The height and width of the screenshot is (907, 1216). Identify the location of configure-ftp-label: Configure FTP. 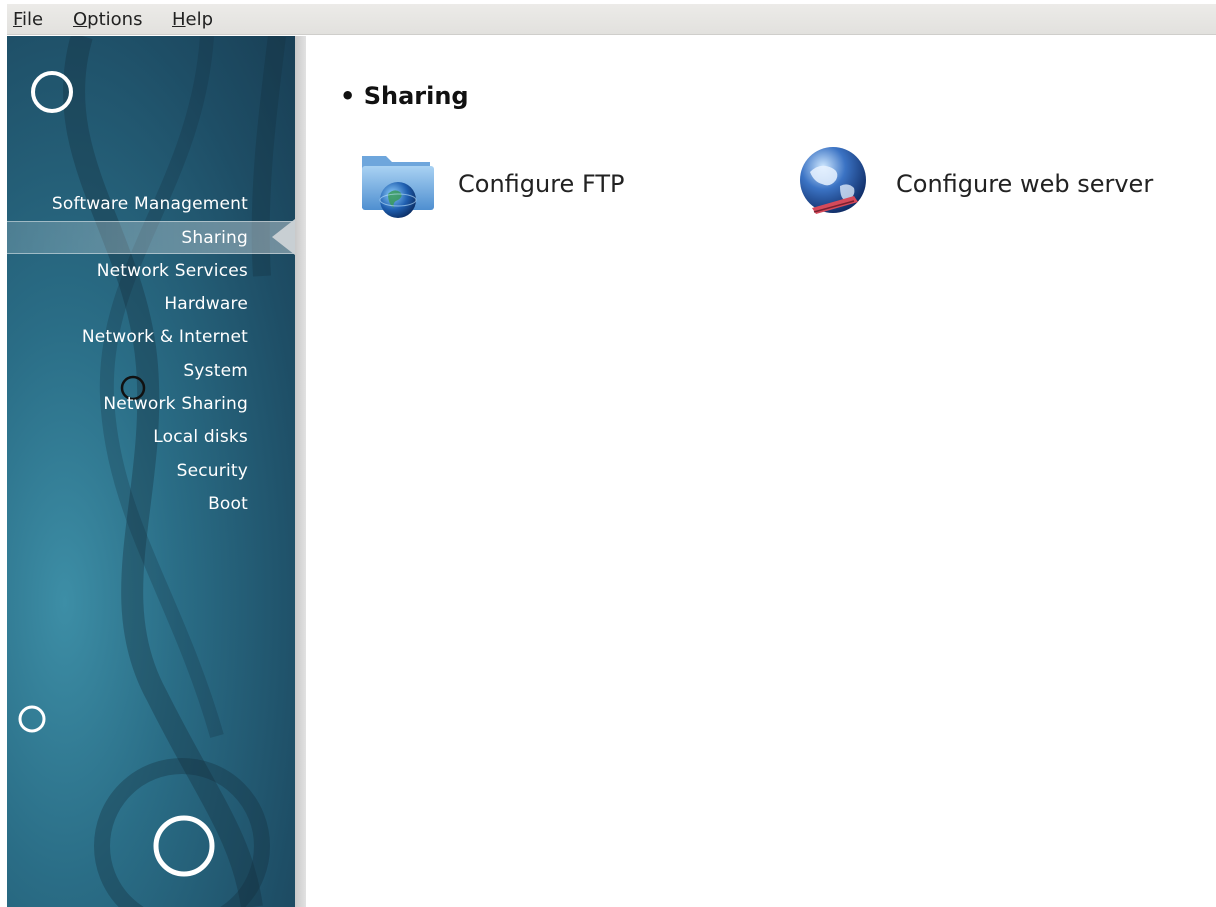
(541, 184).